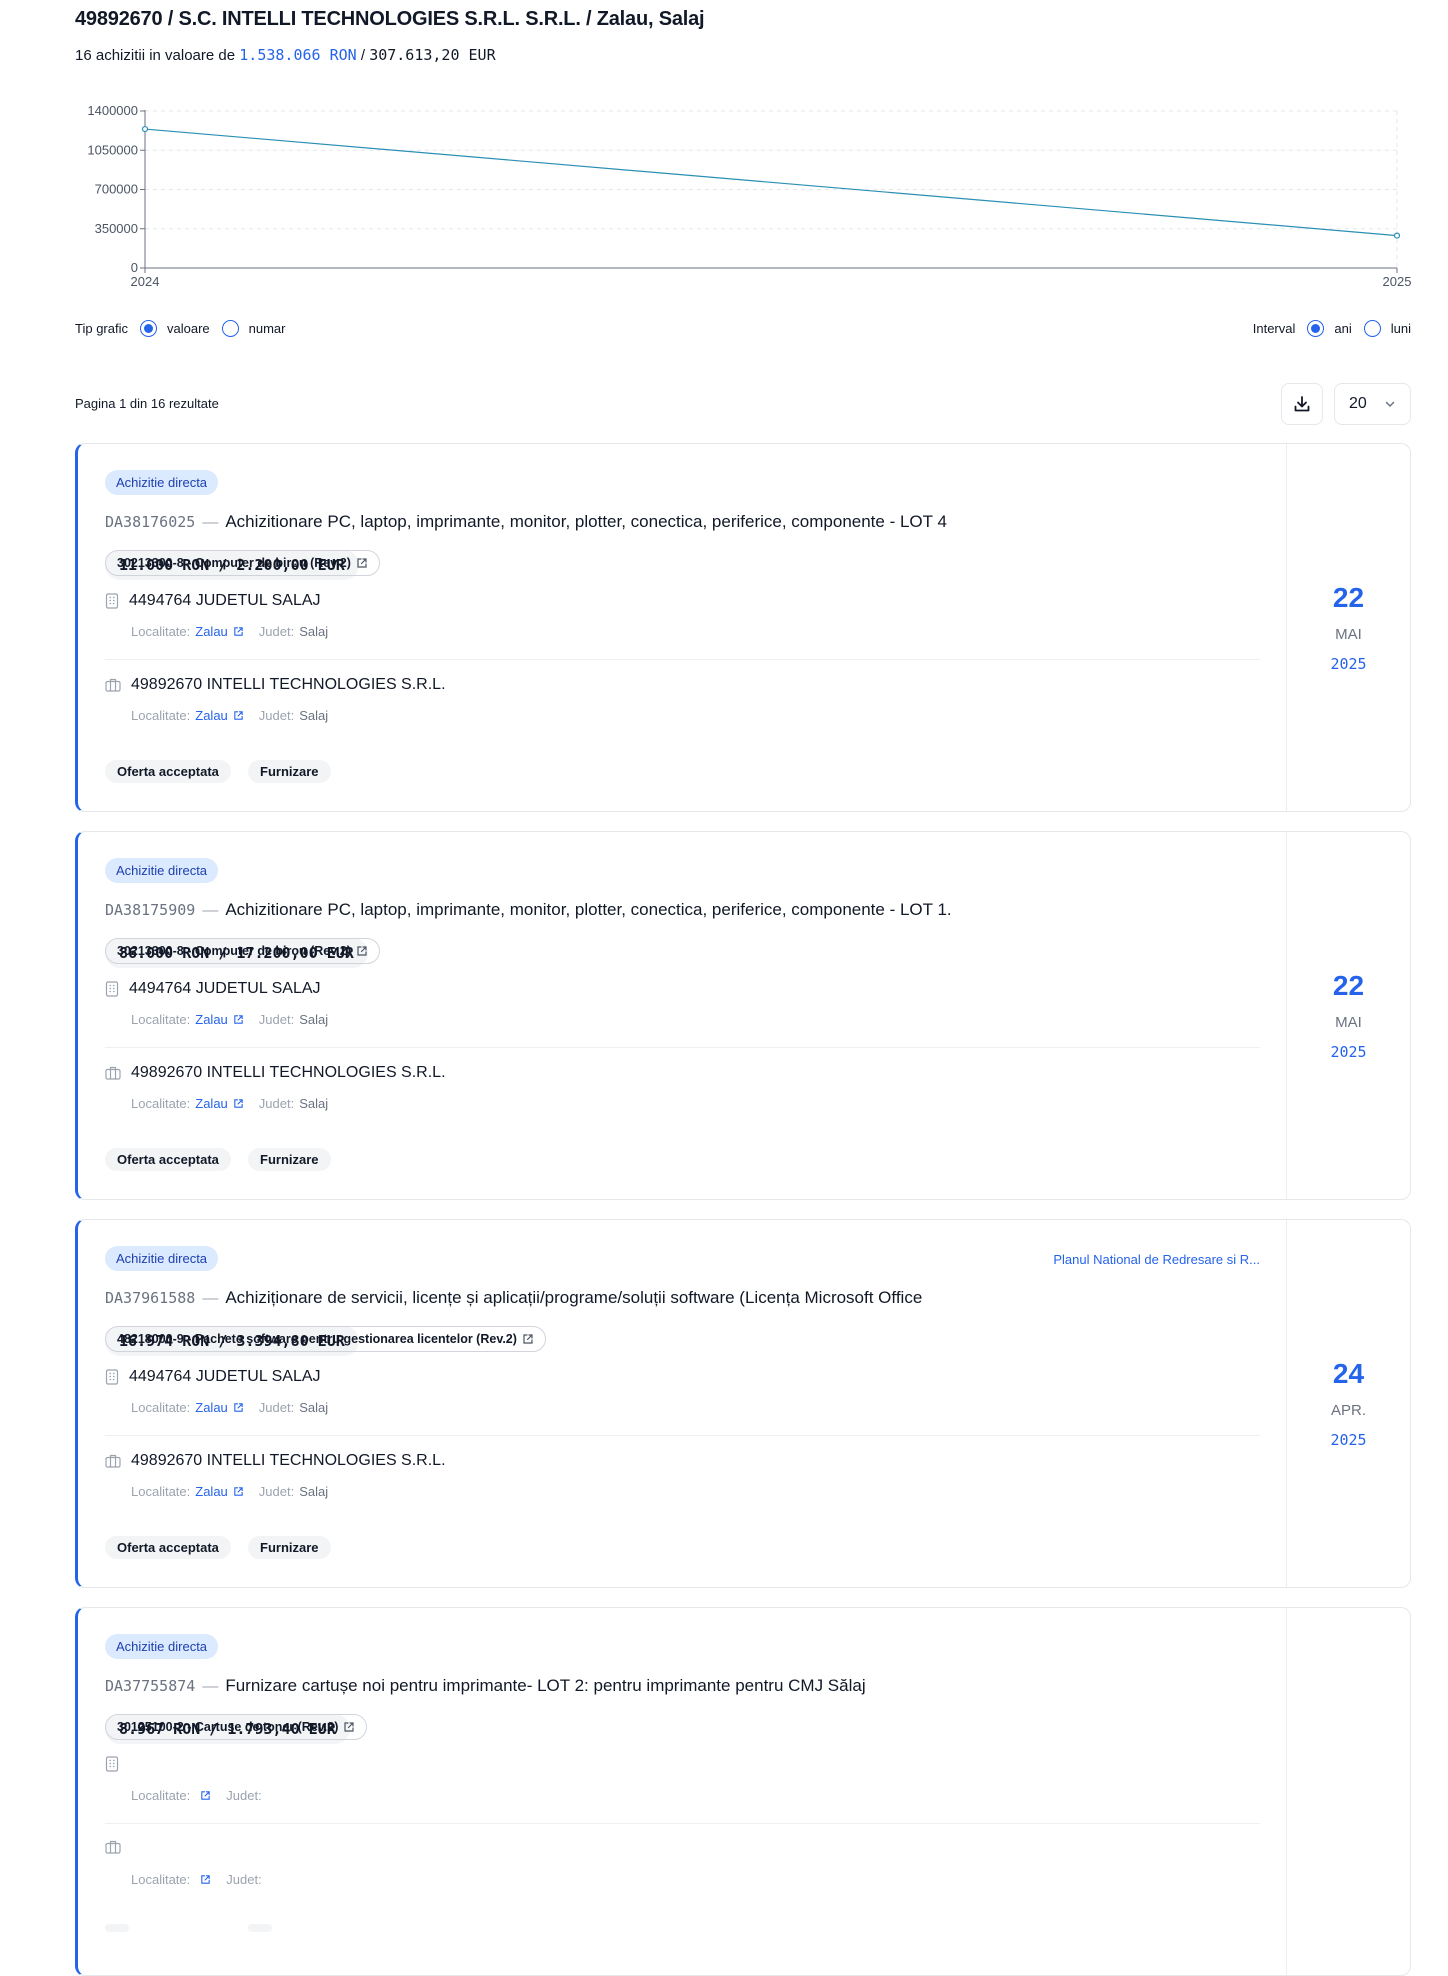 The height and width of the screenshot is (1976, 1448). What do you see at coordinates (1358, 403) in the screenshot?
I see `per-page-value: 20` at bounding box center [1358, 403].